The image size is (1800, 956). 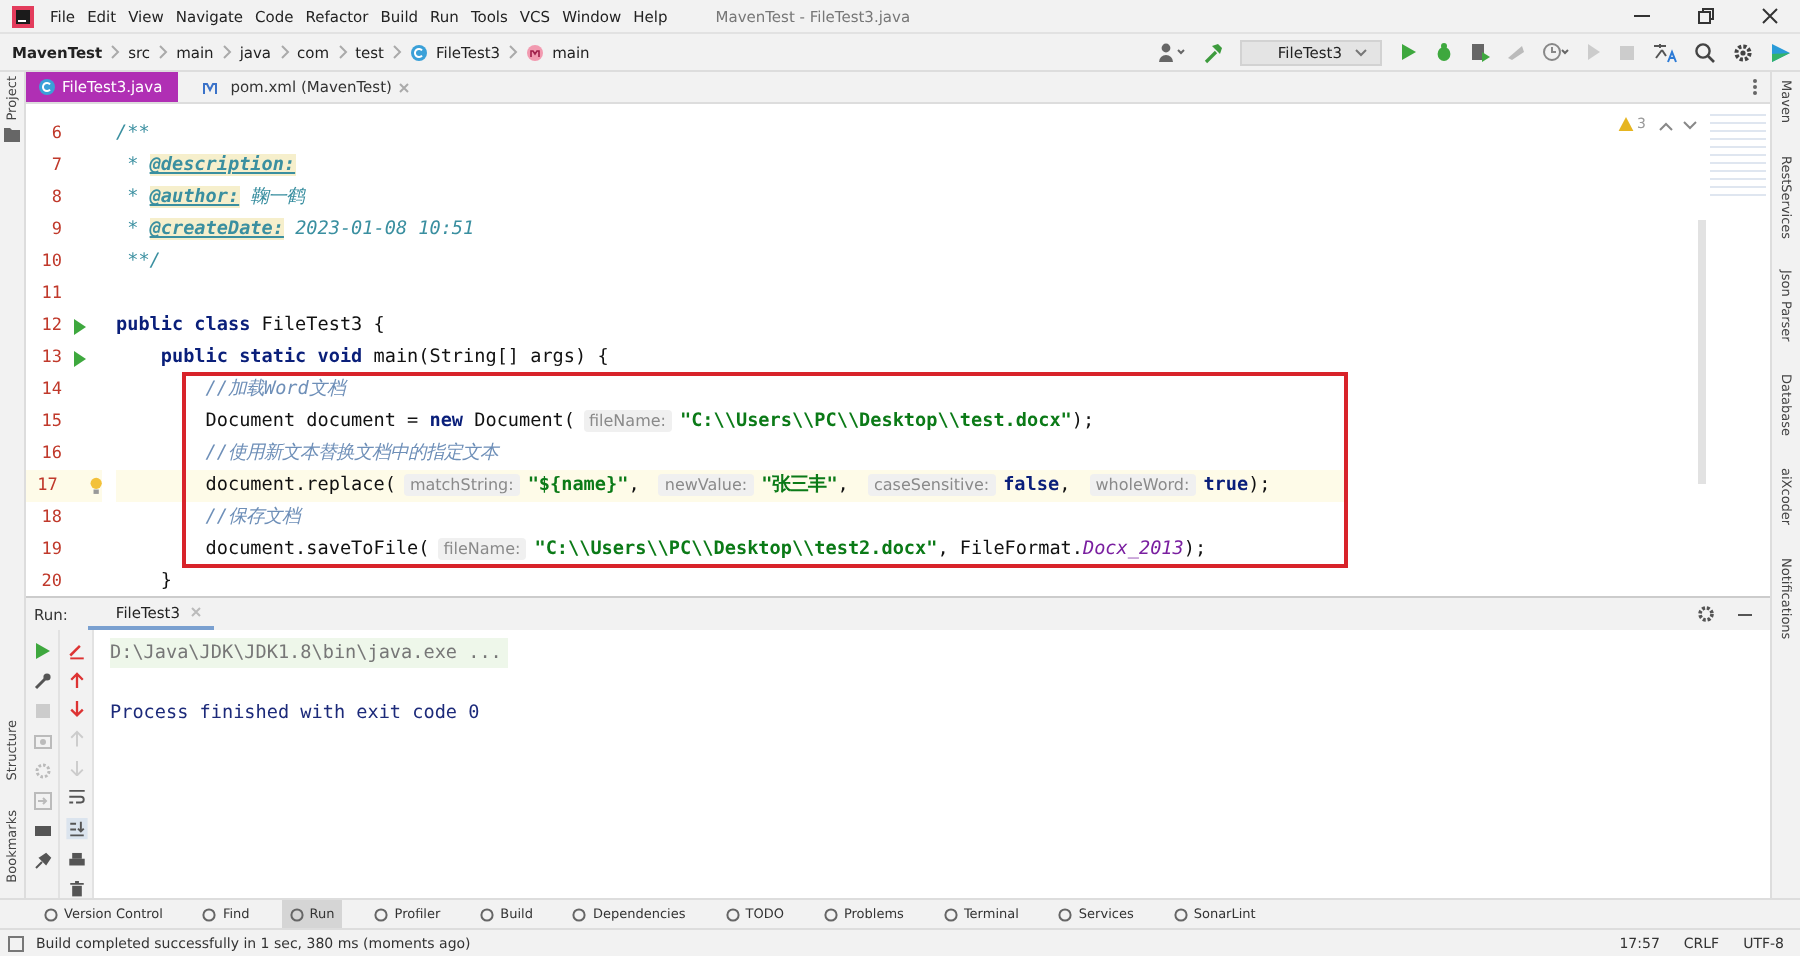 I want to click on line-number: 16, so click(x=50, y=454).